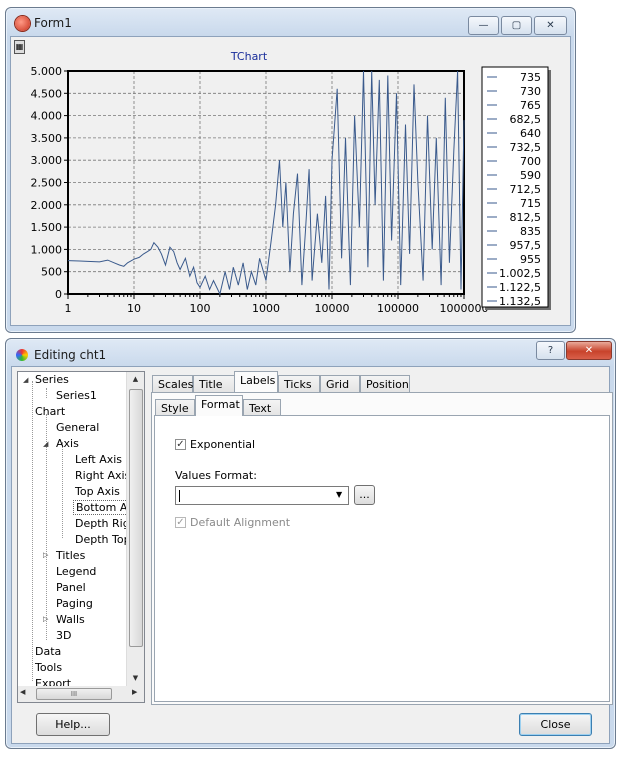  I want to click on legend-entry: 700, so click(530, 161).